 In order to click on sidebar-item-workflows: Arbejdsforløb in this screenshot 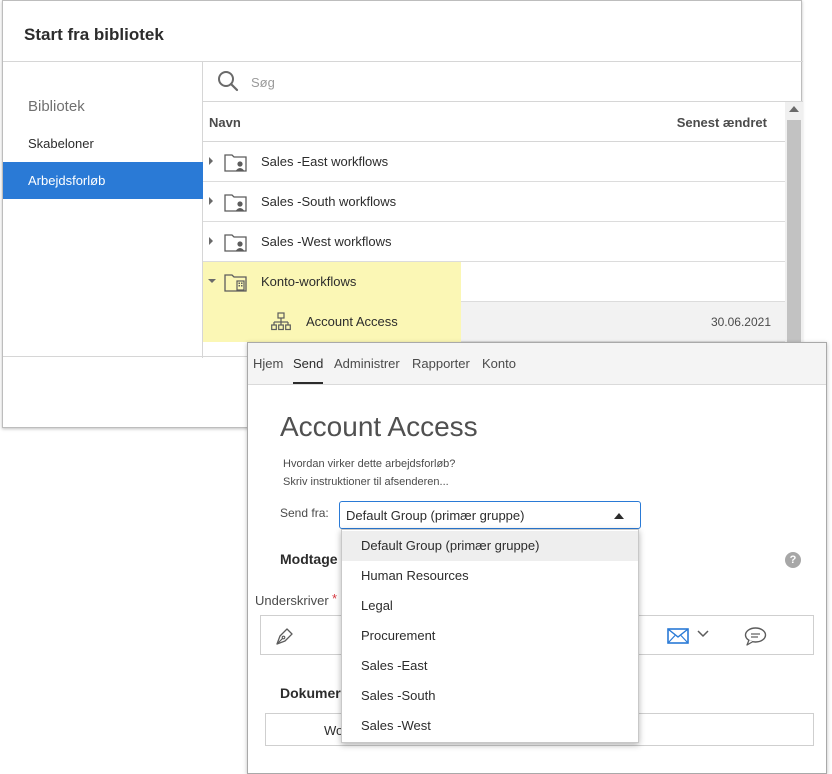, I will do `click(103, 180)`.